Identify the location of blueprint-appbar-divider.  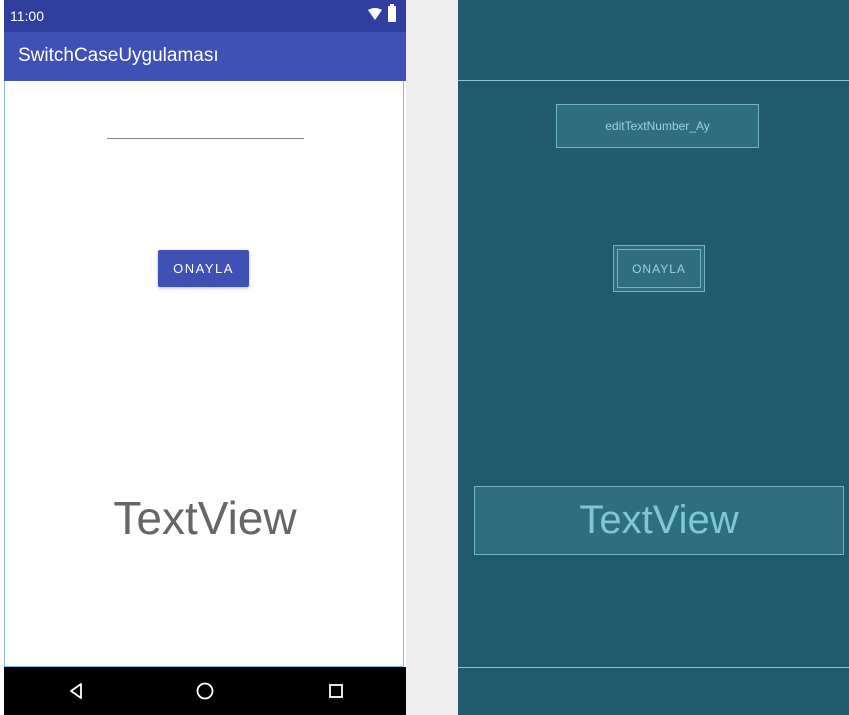
(653, 80).